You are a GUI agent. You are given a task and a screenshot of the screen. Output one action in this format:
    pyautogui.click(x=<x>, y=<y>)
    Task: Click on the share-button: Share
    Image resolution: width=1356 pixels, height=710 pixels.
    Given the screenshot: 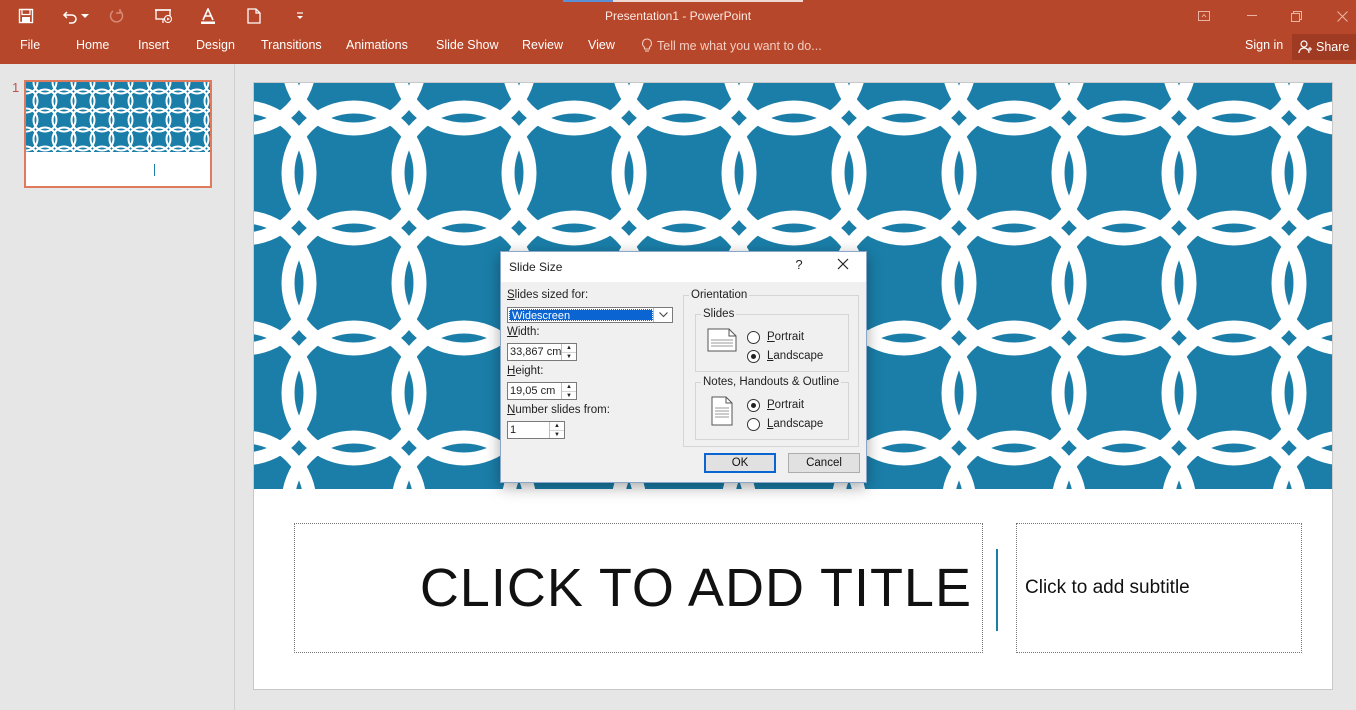 What is the action you would take?
    pyautogui.click(x=1324, y=47)
    